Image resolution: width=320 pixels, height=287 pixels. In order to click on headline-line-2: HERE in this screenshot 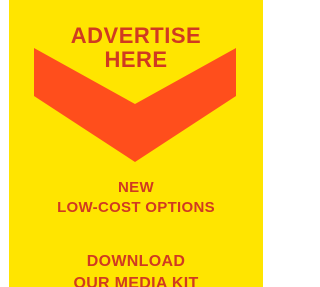, I will do `click(136, 59)`.